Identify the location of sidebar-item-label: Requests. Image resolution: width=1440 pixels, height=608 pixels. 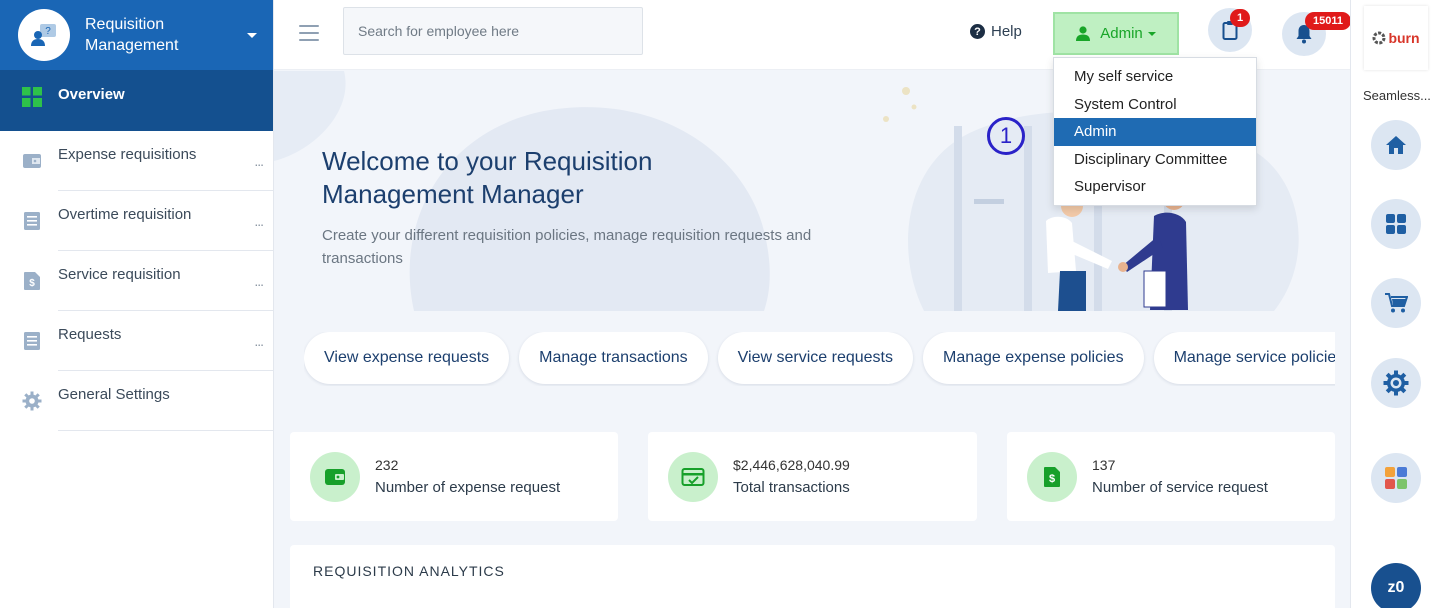
(90, 334).